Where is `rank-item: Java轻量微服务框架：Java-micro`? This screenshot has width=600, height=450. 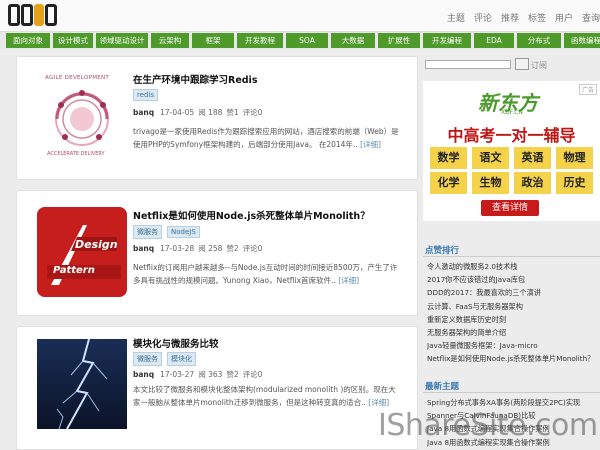
rank-item: Java轻量微服务框架：Java-micro is located at coordinates (513, 345).